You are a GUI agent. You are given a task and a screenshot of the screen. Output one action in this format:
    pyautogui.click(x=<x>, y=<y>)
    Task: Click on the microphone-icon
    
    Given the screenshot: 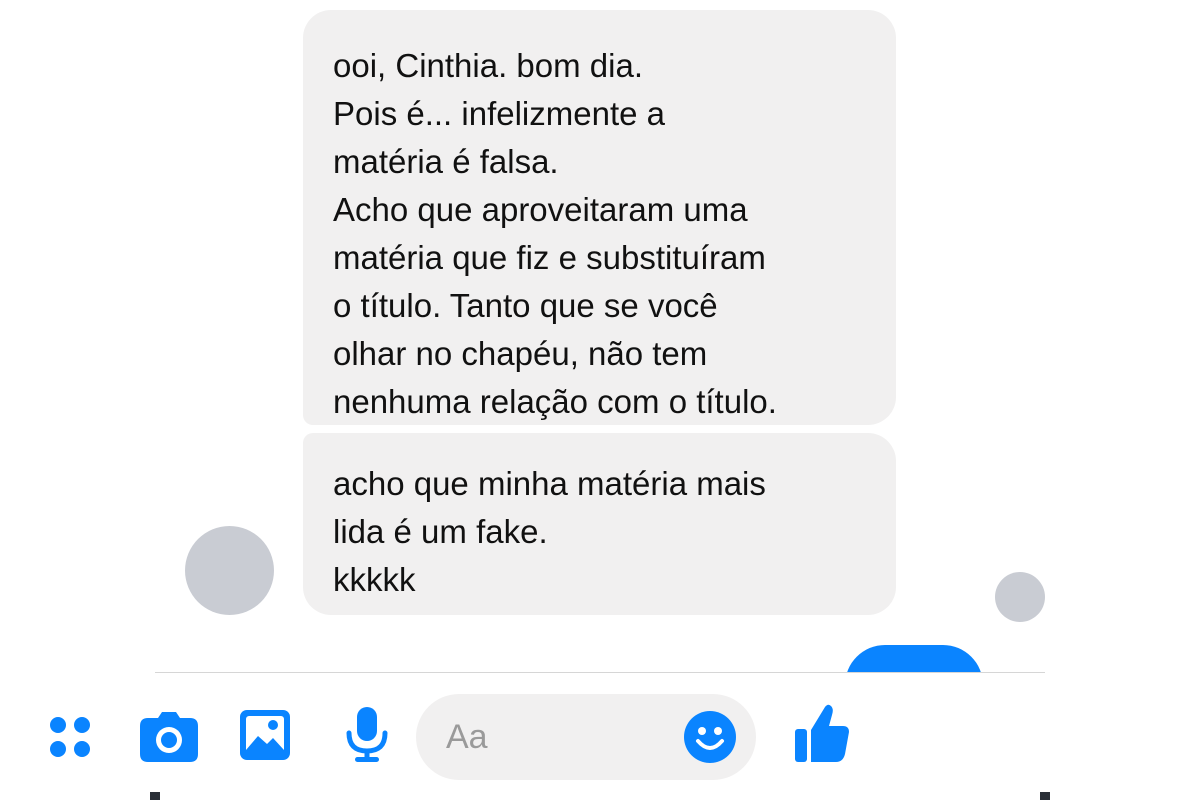 What is the action you would take?
    pyautogui.click(x=367, y=735)
    